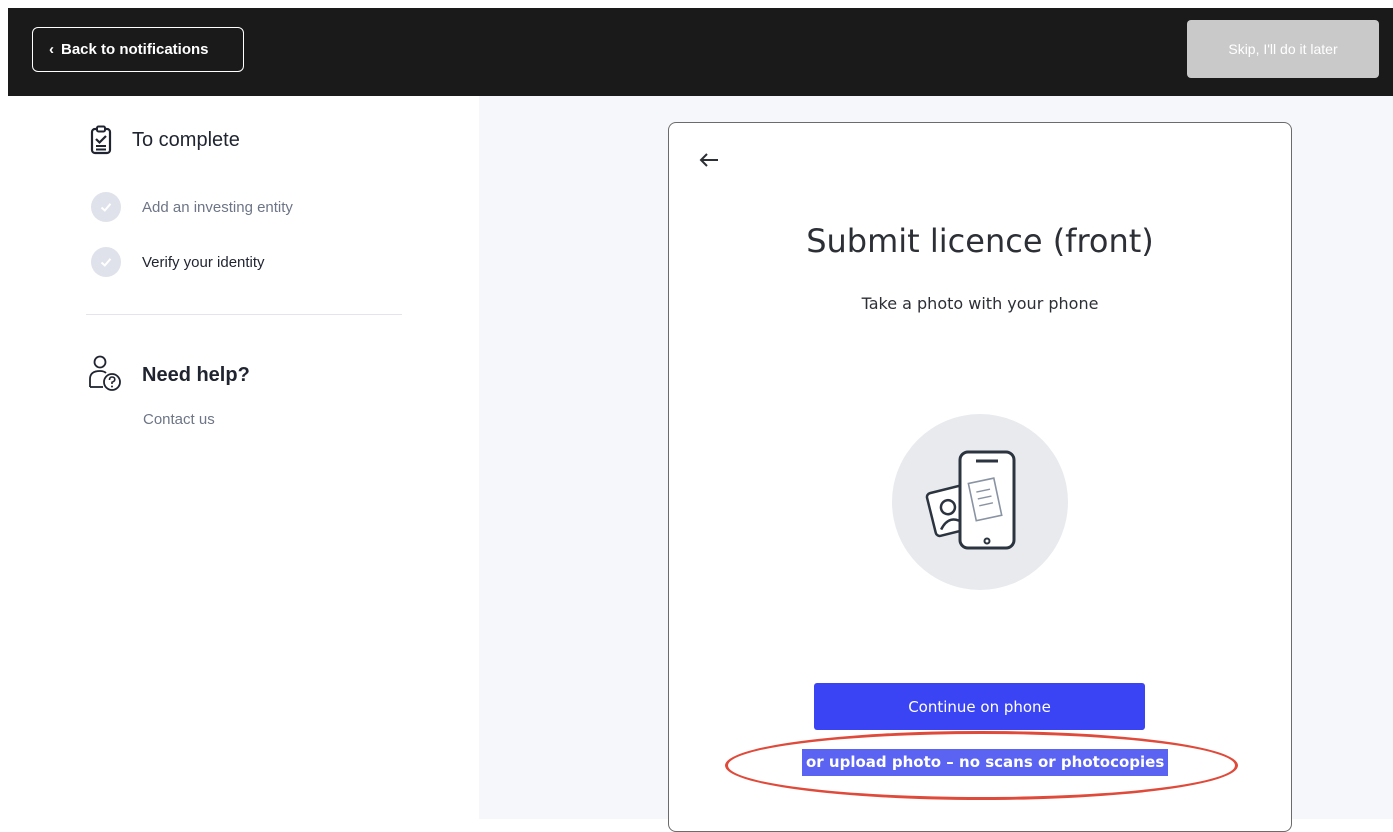 This screenshot has width=1393, height=832. I want to click on skip-button: Skip, I'll do it later, so click(1283, 49).